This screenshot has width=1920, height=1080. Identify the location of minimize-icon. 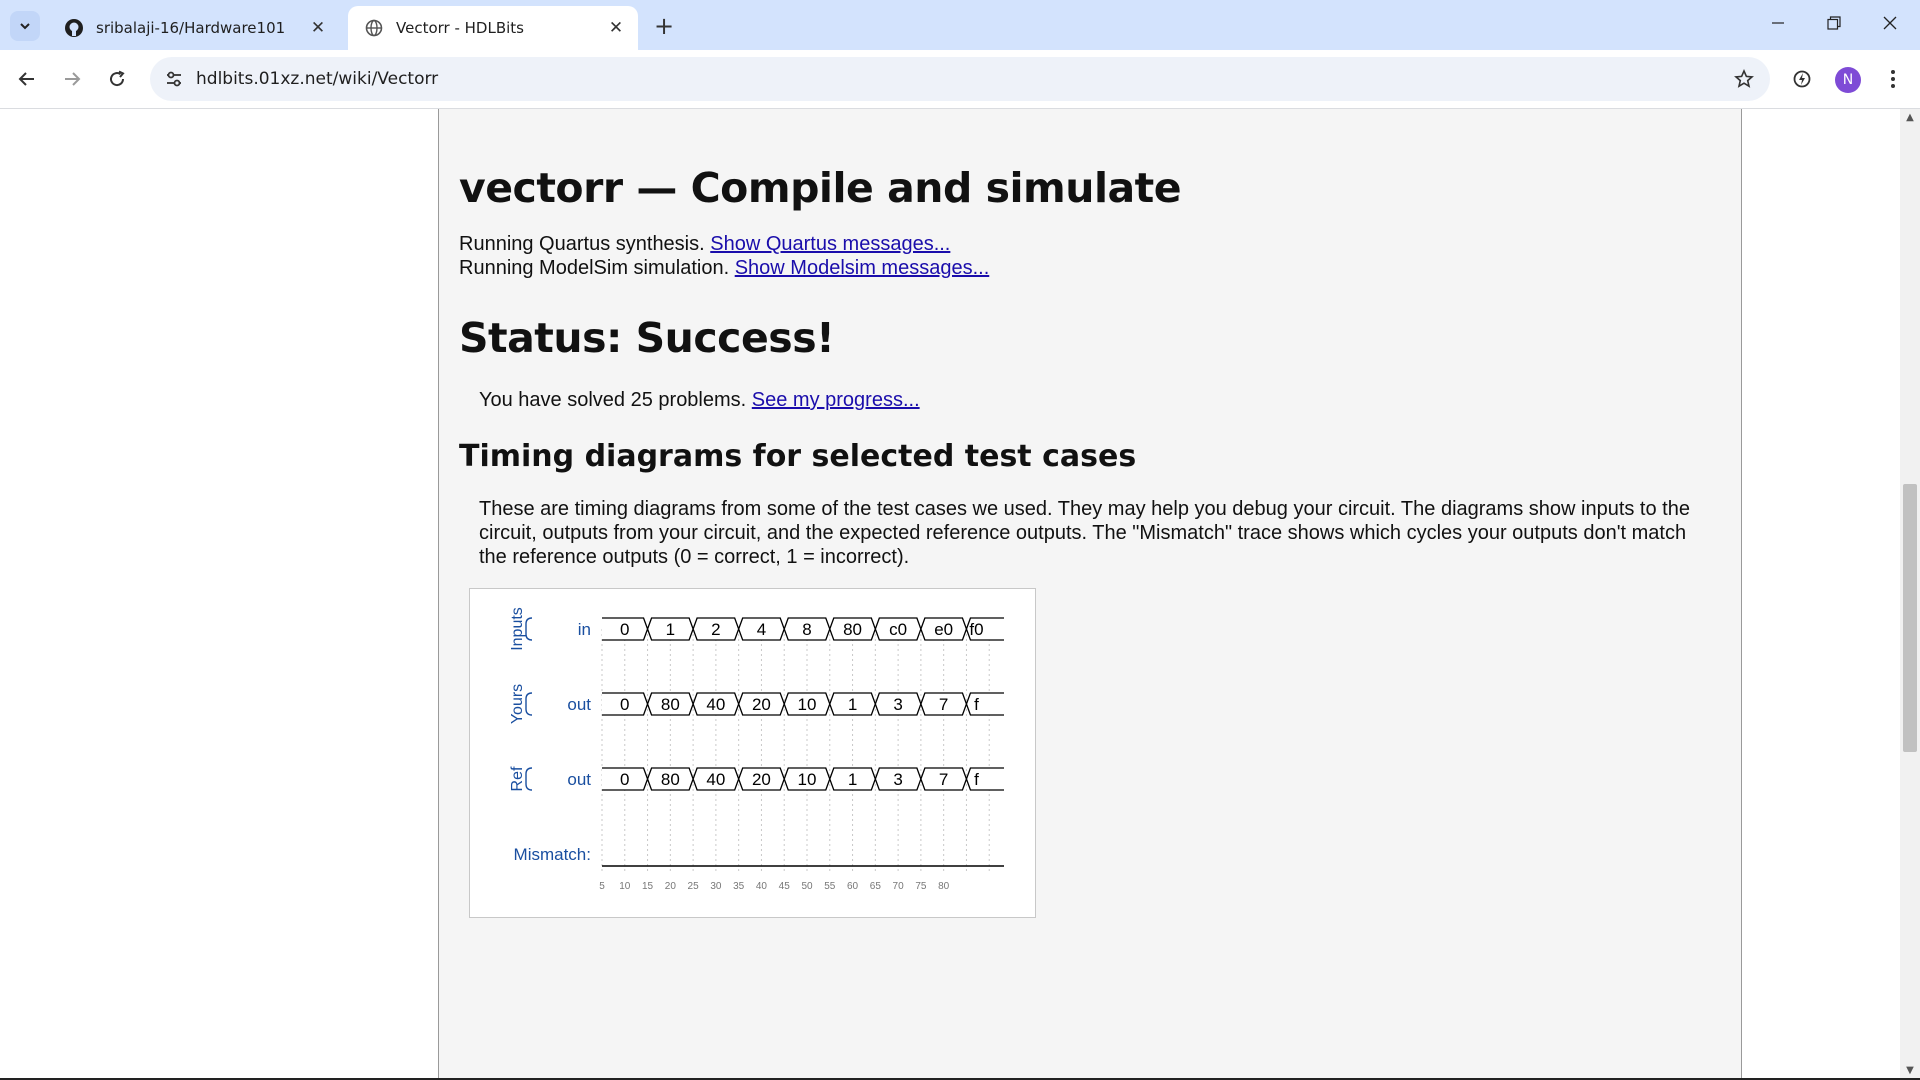
(1778, 23).